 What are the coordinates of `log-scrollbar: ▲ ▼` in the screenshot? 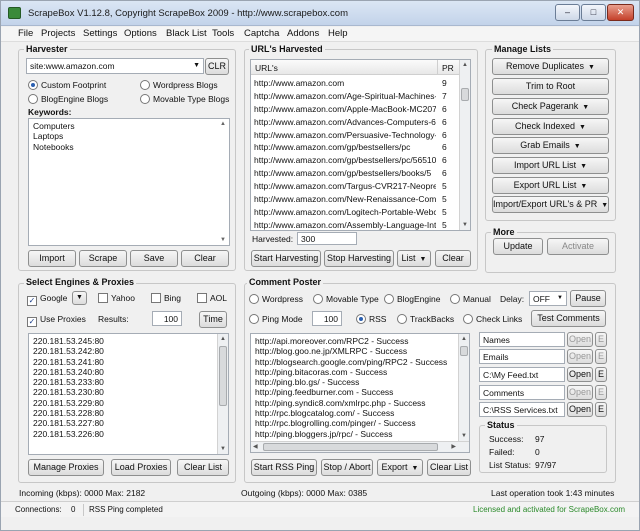 It's located at (463, 387).